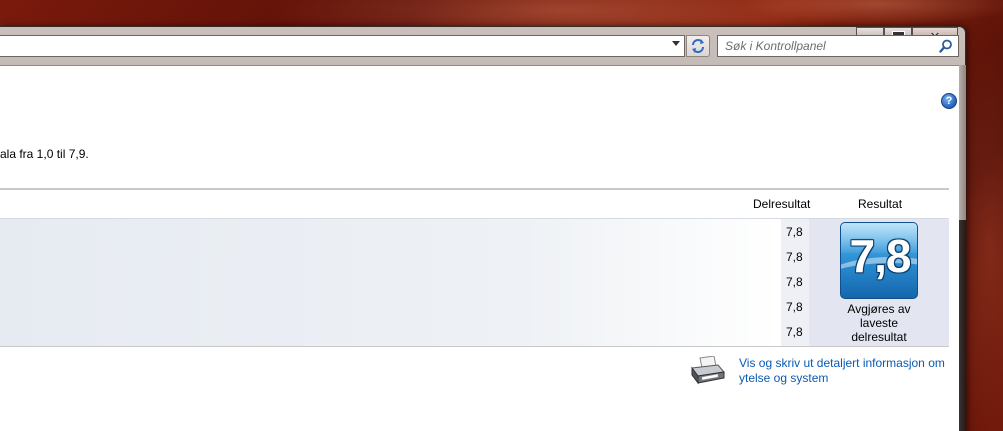 The width and height of the screenshot is (1003, 431). I want to click on base-score-caption: Avgjøres av laveste delresultat, so click(879, 323).